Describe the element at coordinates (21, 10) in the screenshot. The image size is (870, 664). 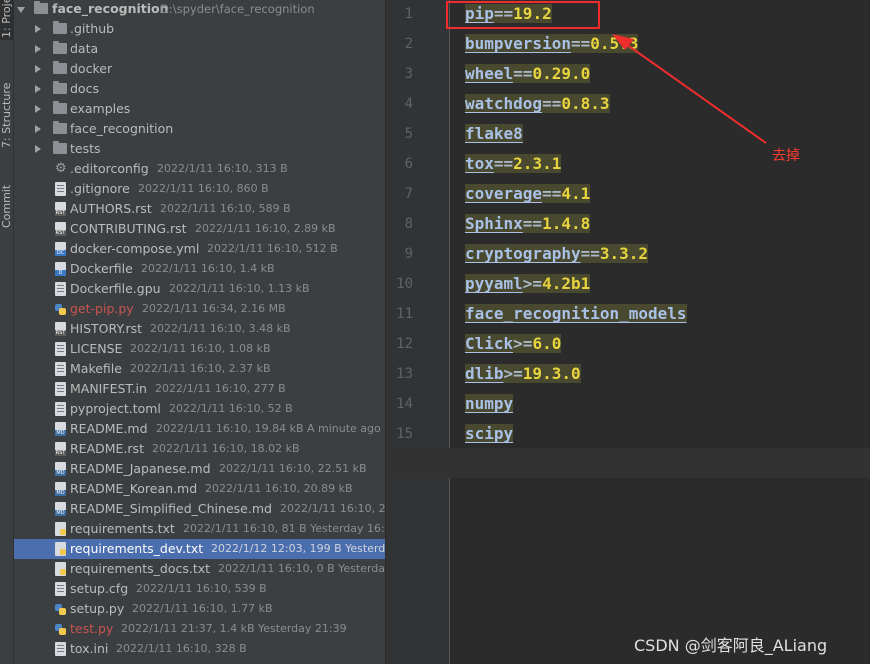
I see `expand-arrow-icon` at that location.